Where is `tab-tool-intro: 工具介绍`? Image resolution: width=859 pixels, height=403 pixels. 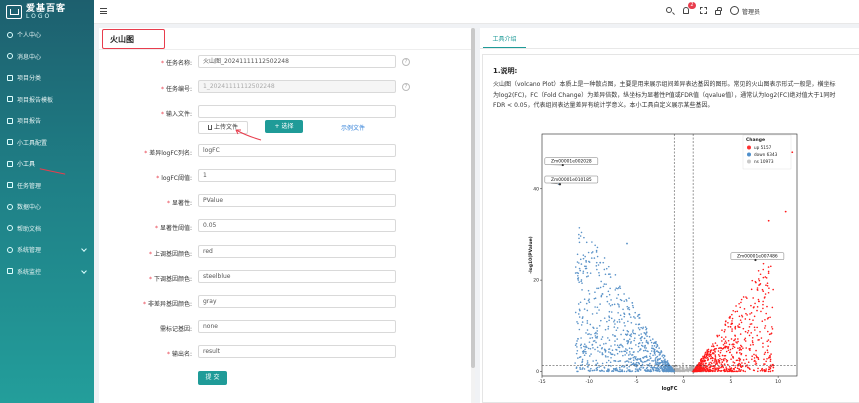 tab-tool-intro: 工具介绍 is located at coordinates (504, 39).